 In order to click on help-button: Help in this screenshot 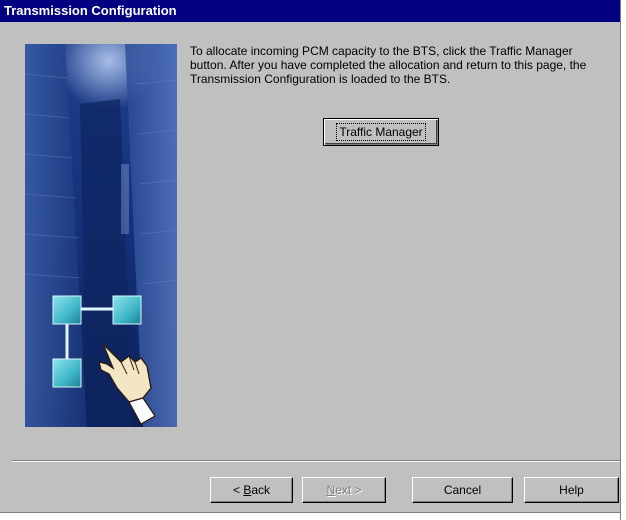, I will do `click(571, 490)`.